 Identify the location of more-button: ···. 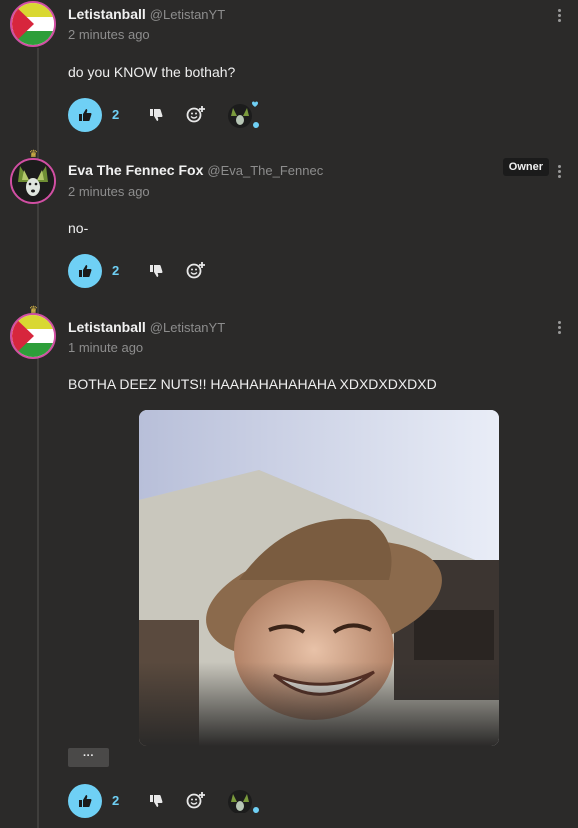
(88, 757).